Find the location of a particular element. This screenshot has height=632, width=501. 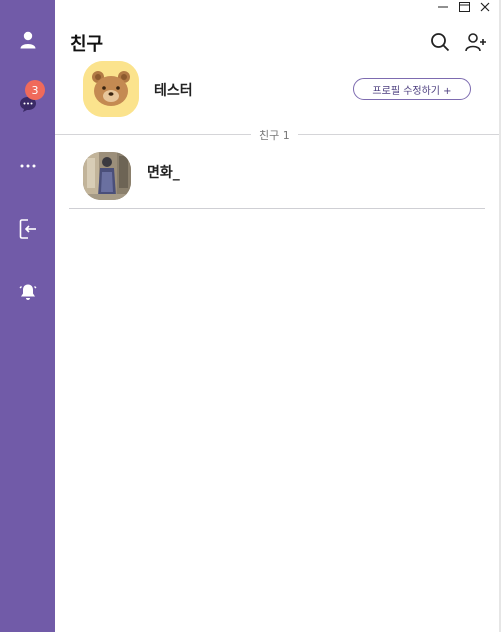

friends-count-label: 친구 1 is located at coordinates (274, 135).